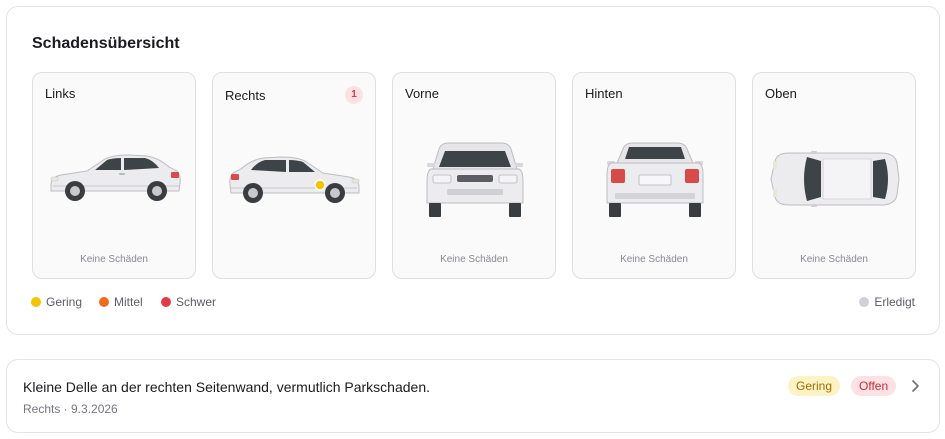 The width and height of the screenshot is (945, 439). Describe the element at coordinates (654, 259) in the screenshot. I see `view-status-rear: Keine Schäden` at that location.